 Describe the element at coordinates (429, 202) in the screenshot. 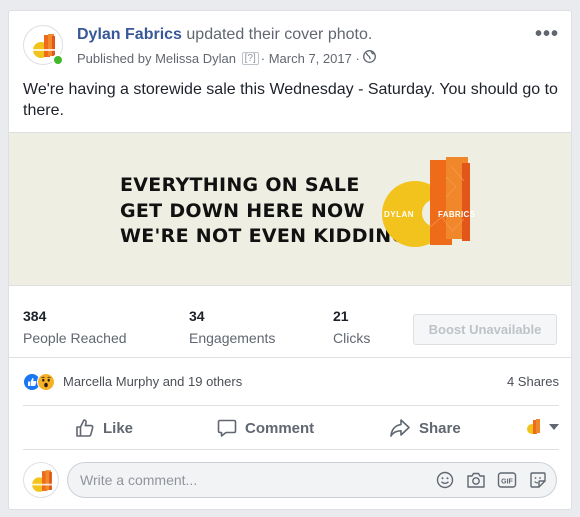

I see `dylan-fabrics-logo: DYLAN FABRICS` at that location.